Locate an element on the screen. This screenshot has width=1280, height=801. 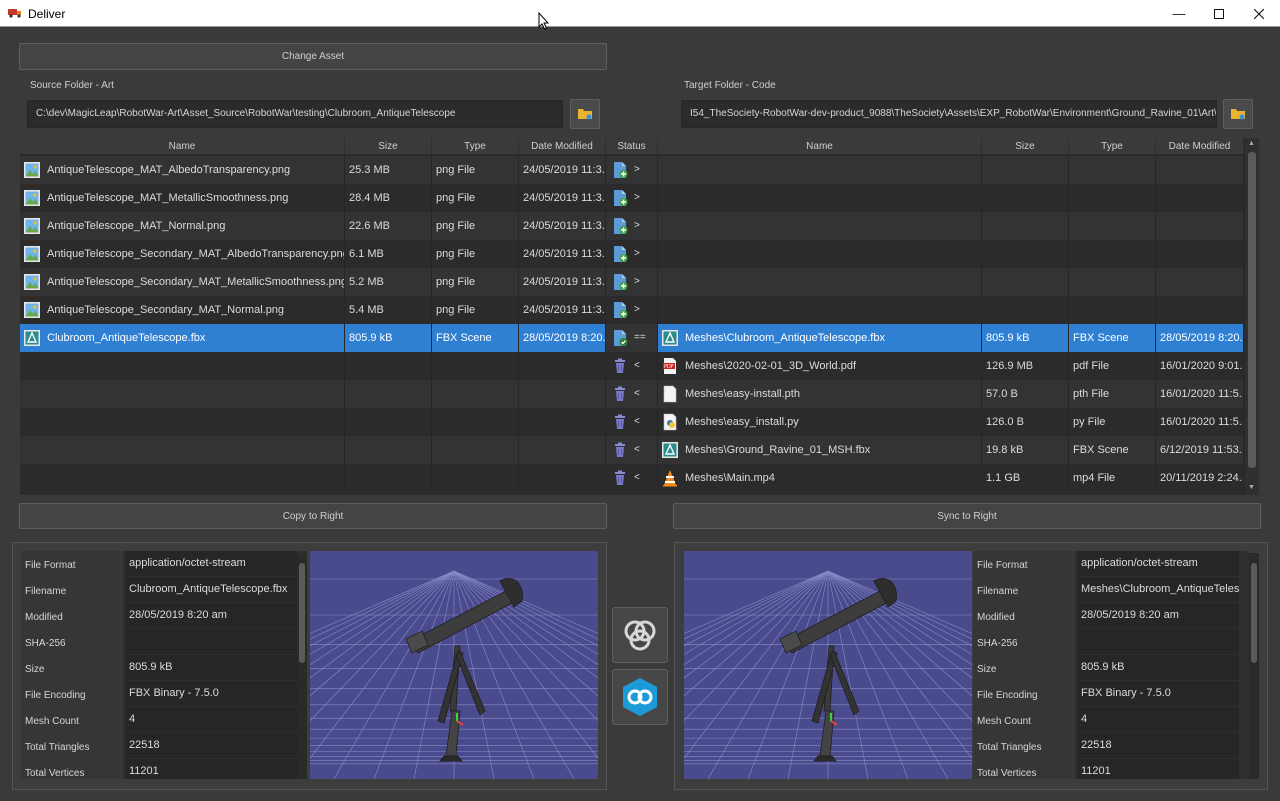
property-key: File Encoding is located at coordinates (72, 694).